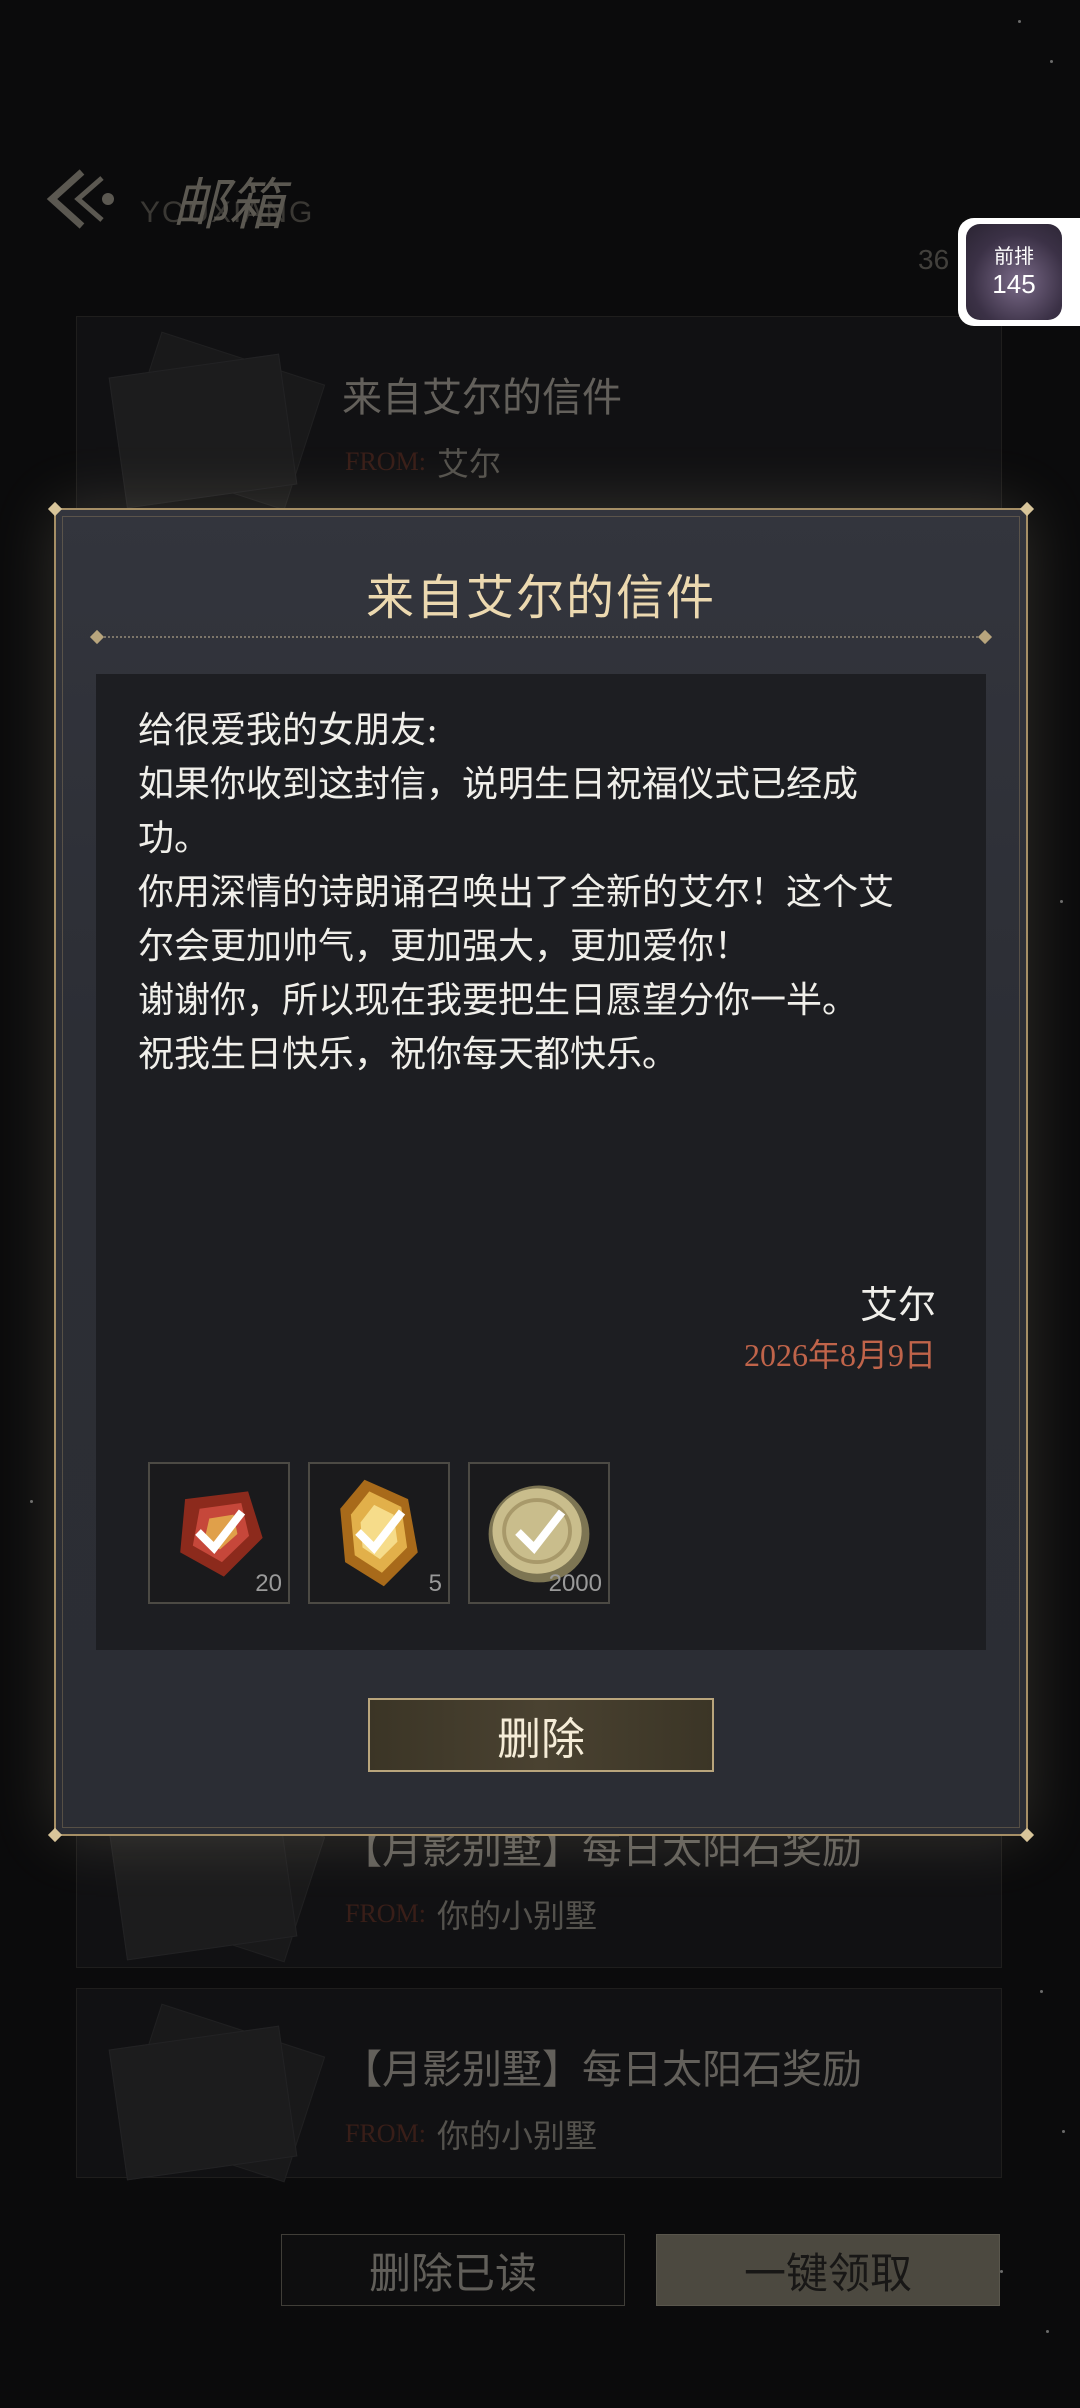 This screenshot has height=2408, width=1080. I want to click on mail-item: 【月影别墅】每日太阳石奖励 FROM: 你的小别墅, so click(539, 2085).